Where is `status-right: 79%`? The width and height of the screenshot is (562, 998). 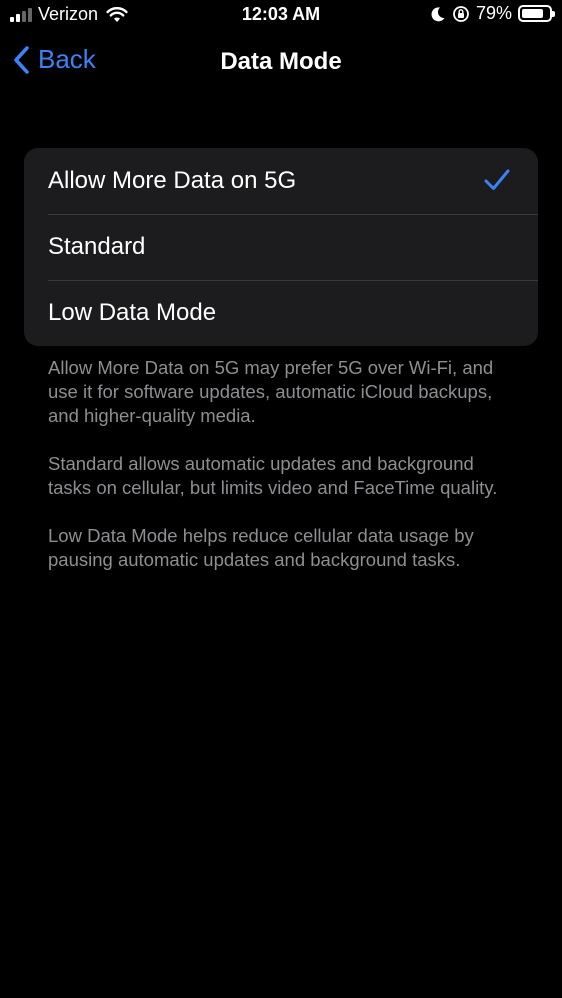
status-right: 79% is located at coordinates (492, 13).